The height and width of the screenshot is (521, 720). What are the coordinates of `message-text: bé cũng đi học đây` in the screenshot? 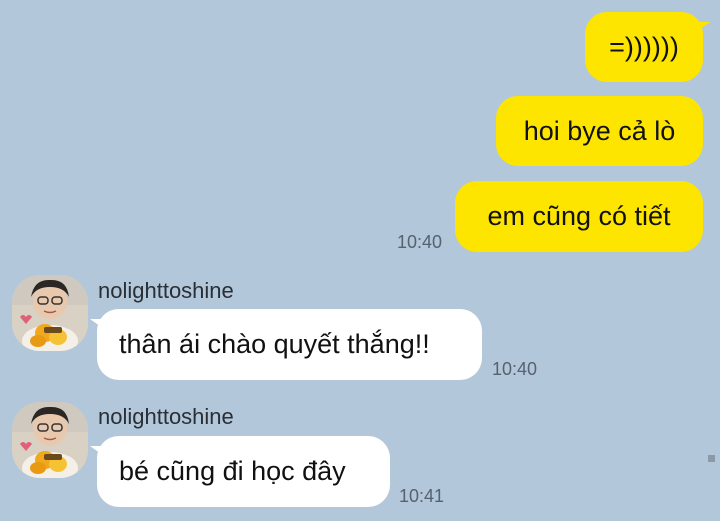 It's located at (232, 471).